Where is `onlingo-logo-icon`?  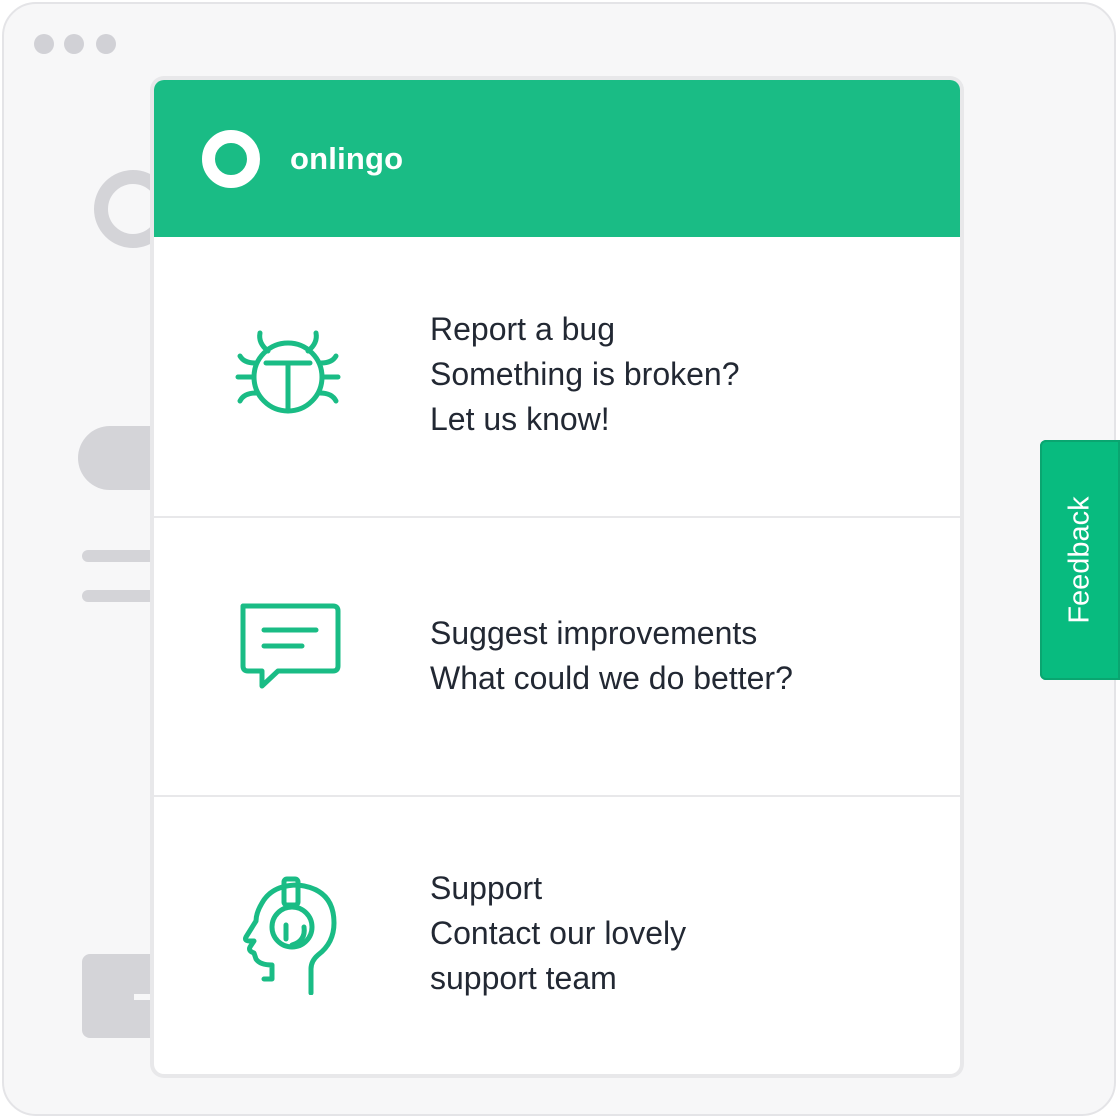
onlingo-logo-icon is located at coordinates (231, 158).